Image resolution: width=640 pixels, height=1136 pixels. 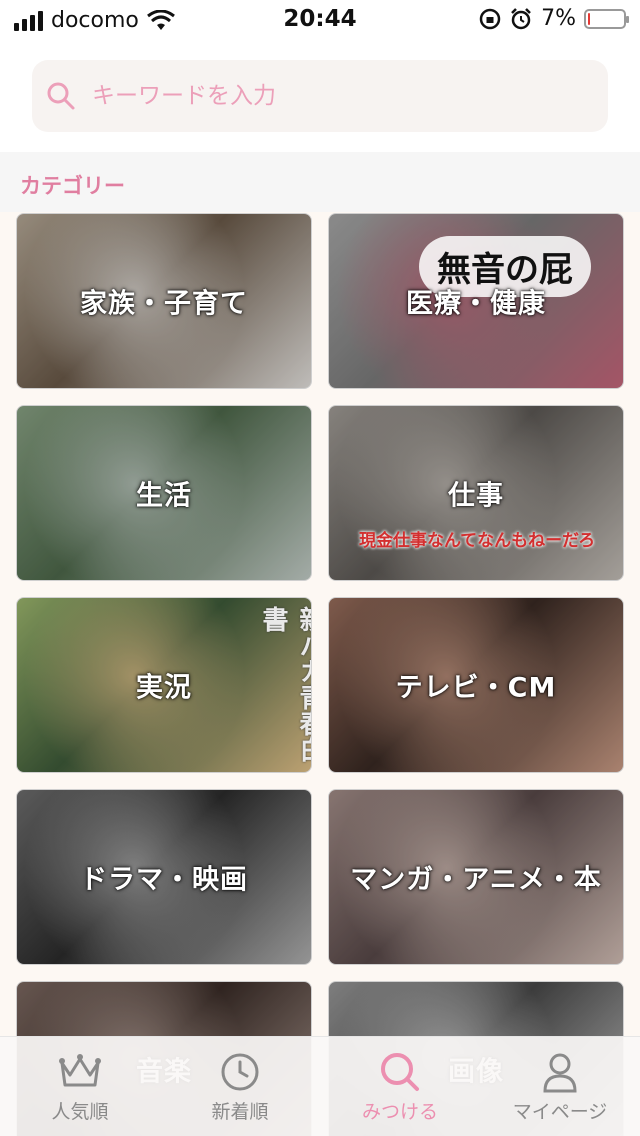 What do you see at coordinates (560, 1112) in the screenshot?
I see `nav-label-mypage: マイページ` at bounding box center [560, 1112].